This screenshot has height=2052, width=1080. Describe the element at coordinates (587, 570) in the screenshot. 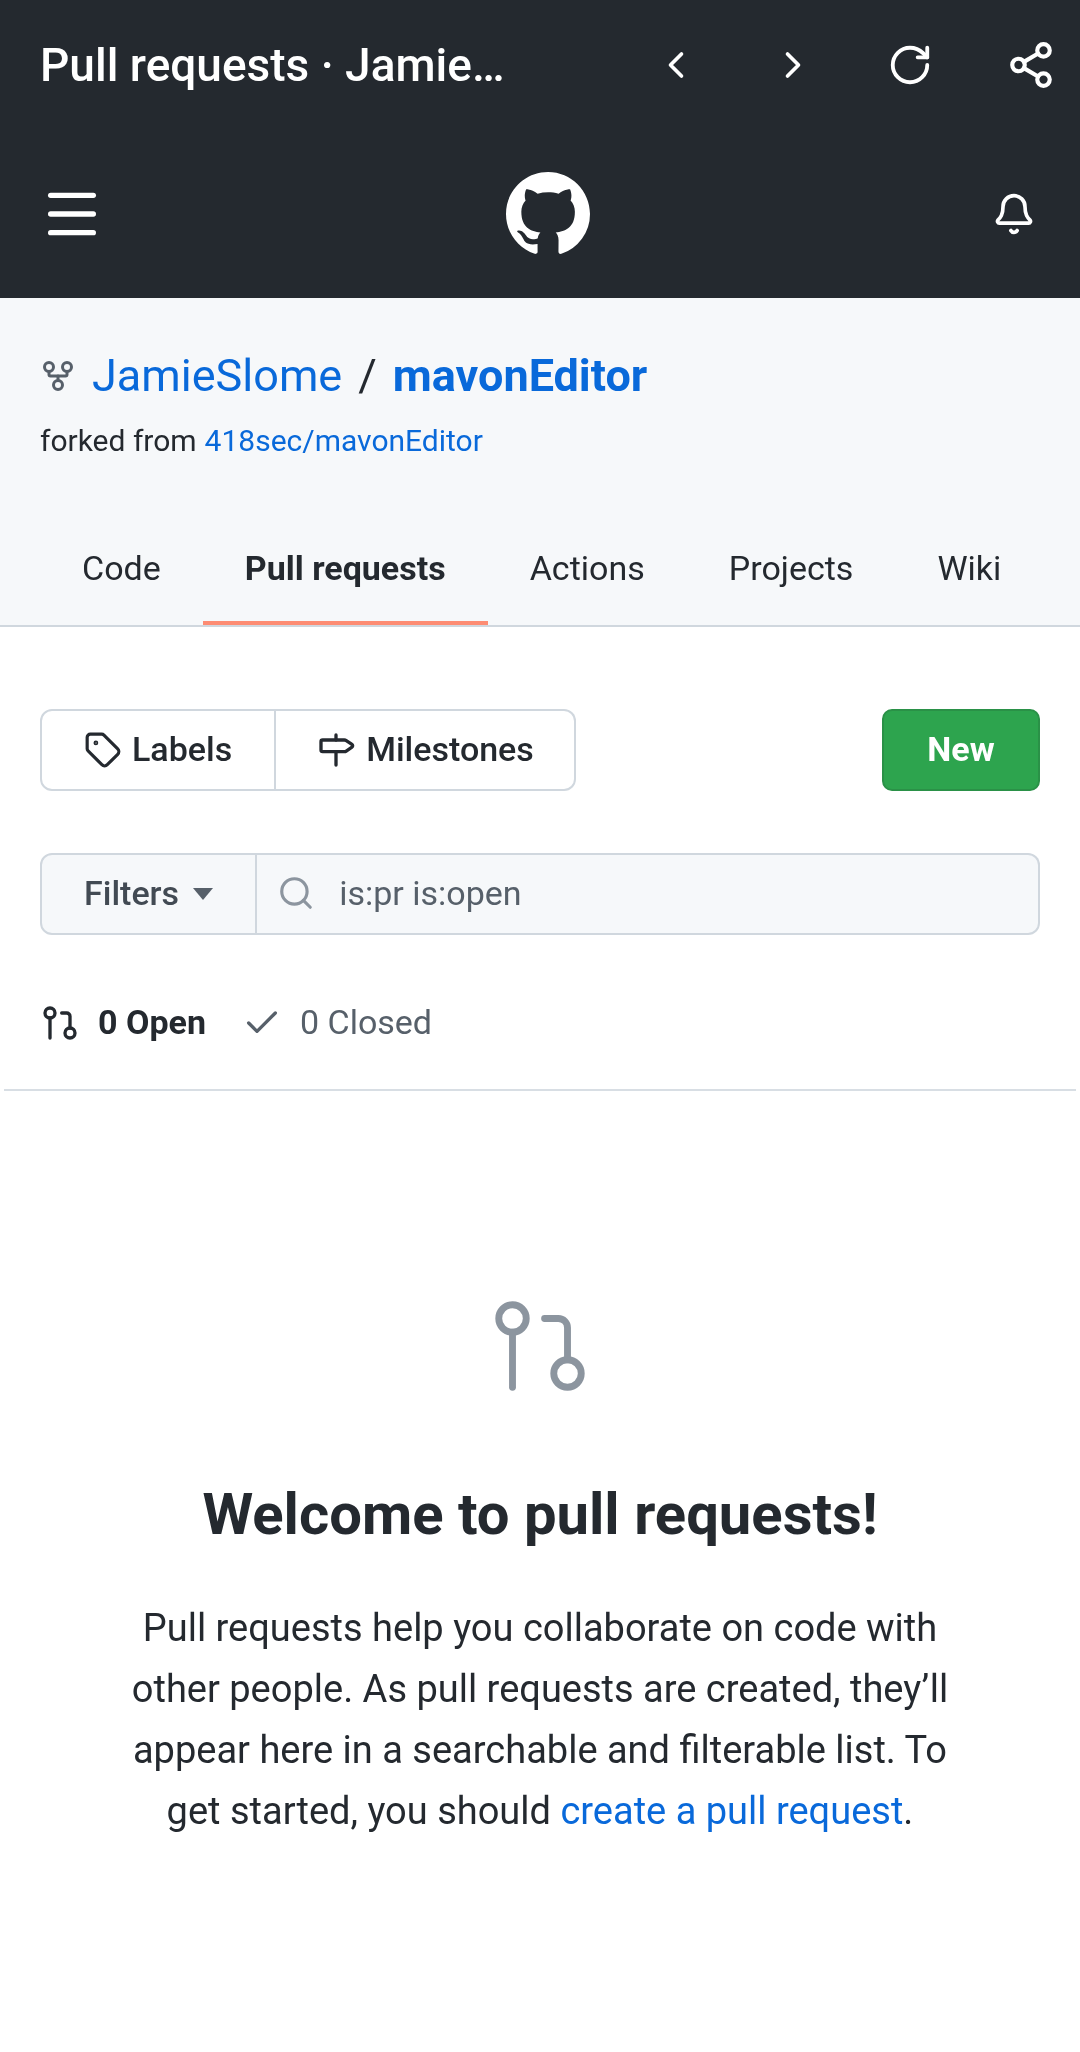

I see `repo-tab: Actions` at that location.